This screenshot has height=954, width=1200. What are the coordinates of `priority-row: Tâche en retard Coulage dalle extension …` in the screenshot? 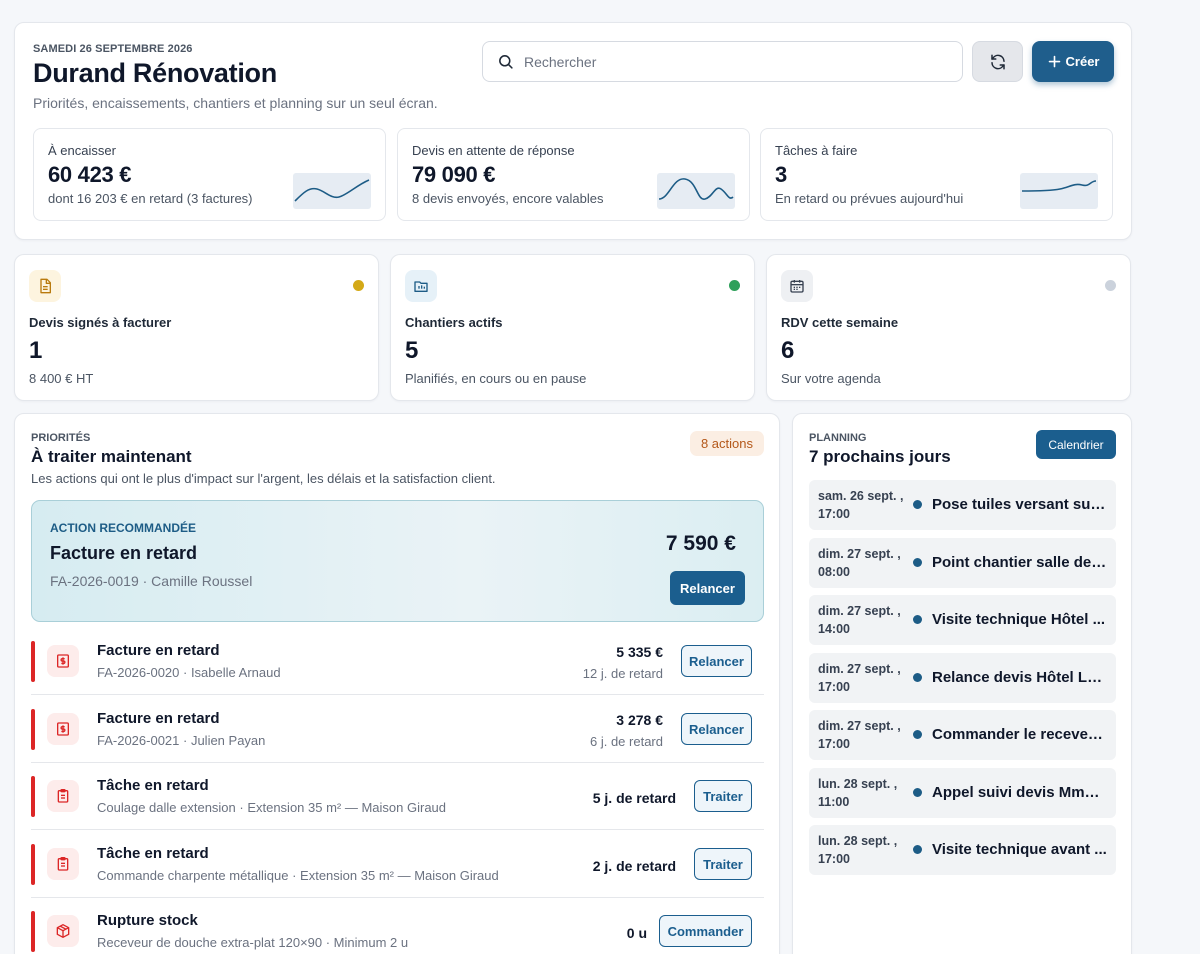 It's located at (397, 796).